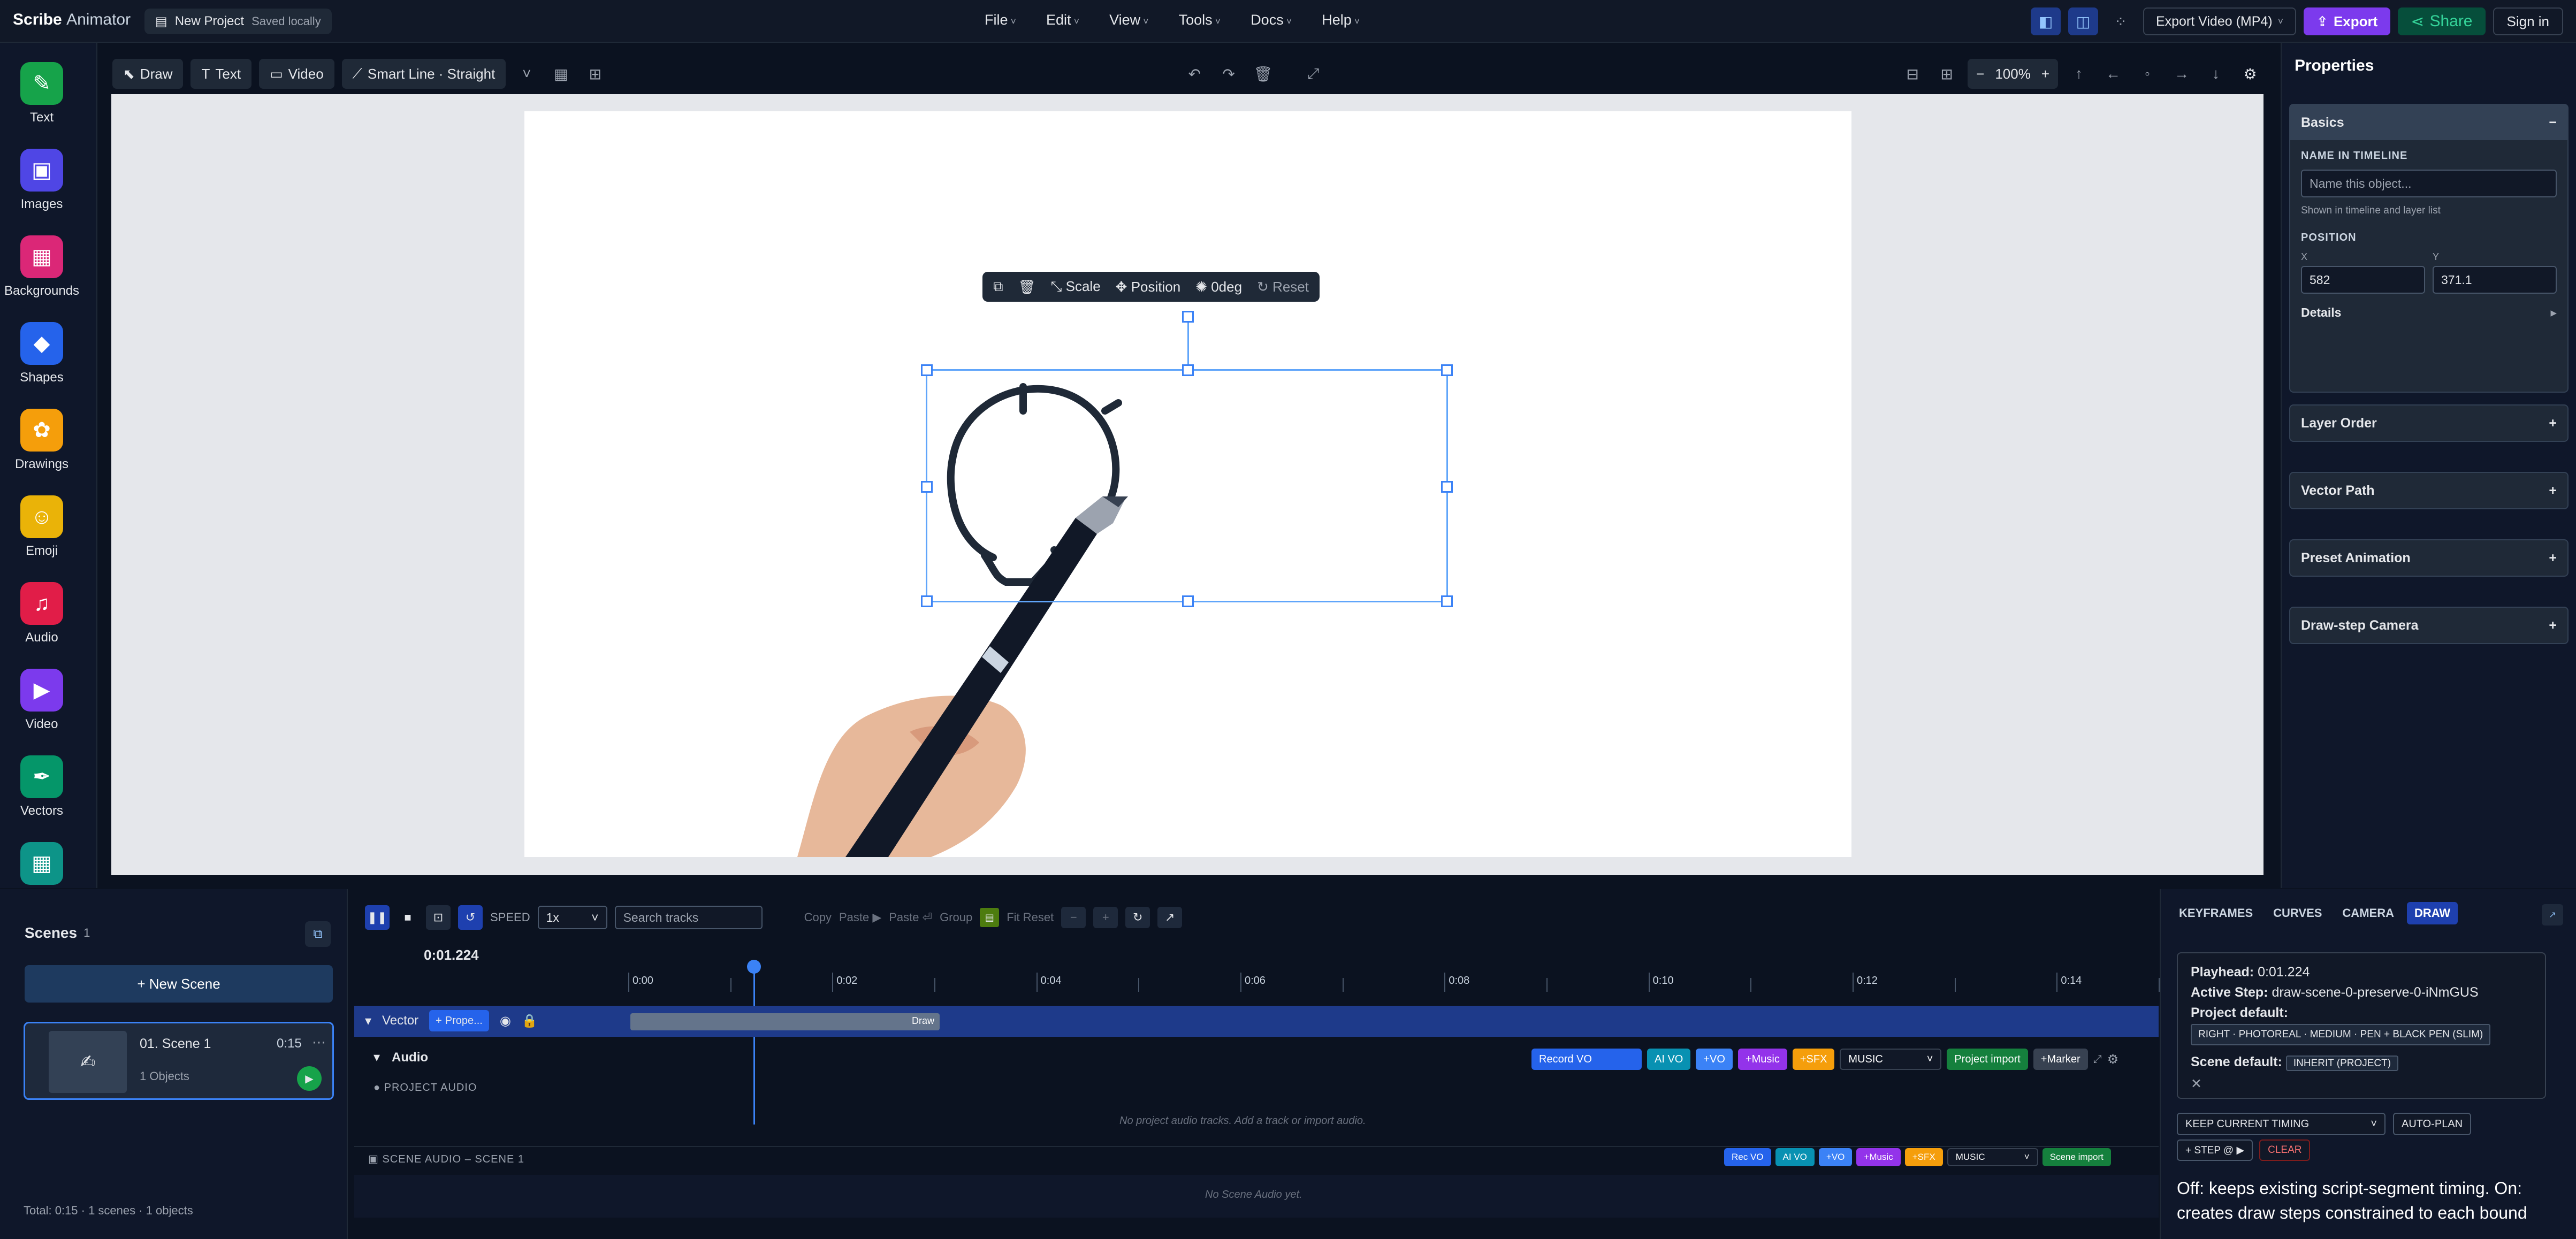  What do you see at coordinates (2429, 558) in the screenshot?
I see `preset-animation-section: Preset Animation +` at bounding box center [2429, 558].